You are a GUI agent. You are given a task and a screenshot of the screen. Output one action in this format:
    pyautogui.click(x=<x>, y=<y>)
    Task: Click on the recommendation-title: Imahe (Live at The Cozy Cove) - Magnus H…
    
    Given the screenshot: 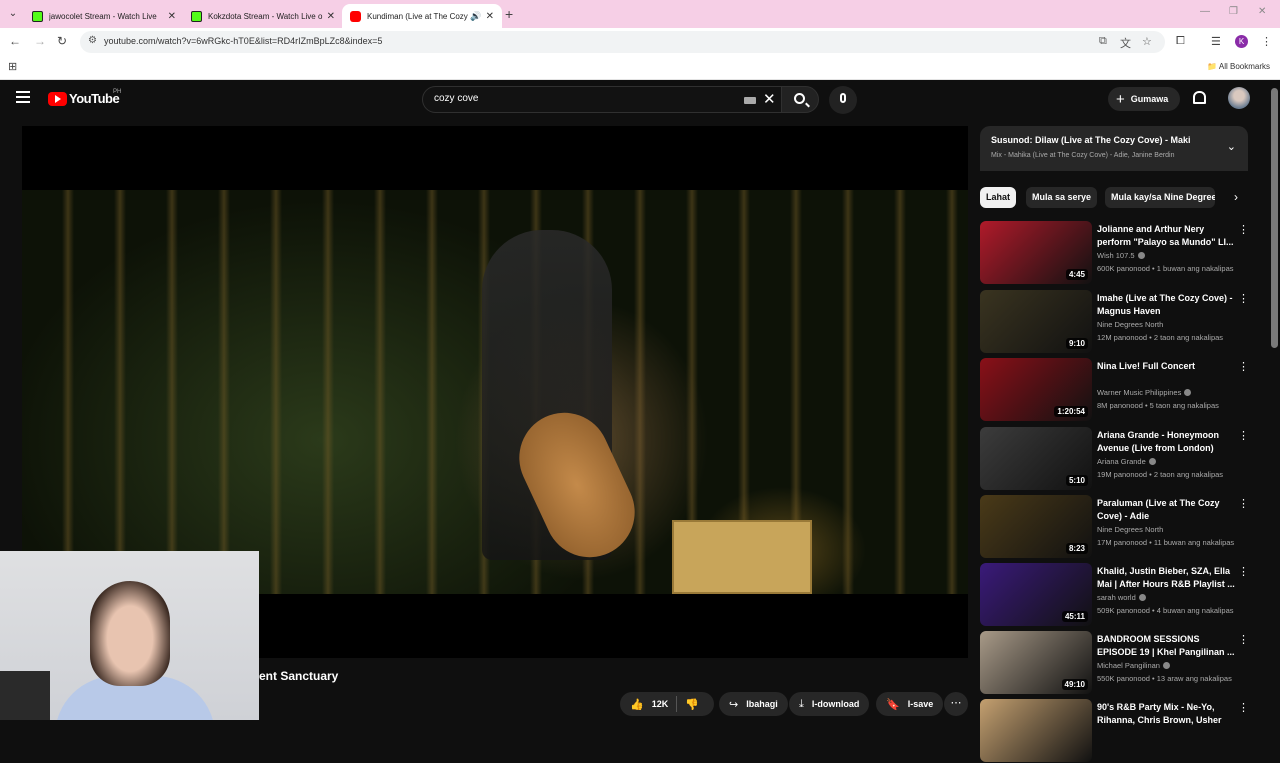 What is the action you would take?
    pyautogui.click(x=1166, y=305)
    